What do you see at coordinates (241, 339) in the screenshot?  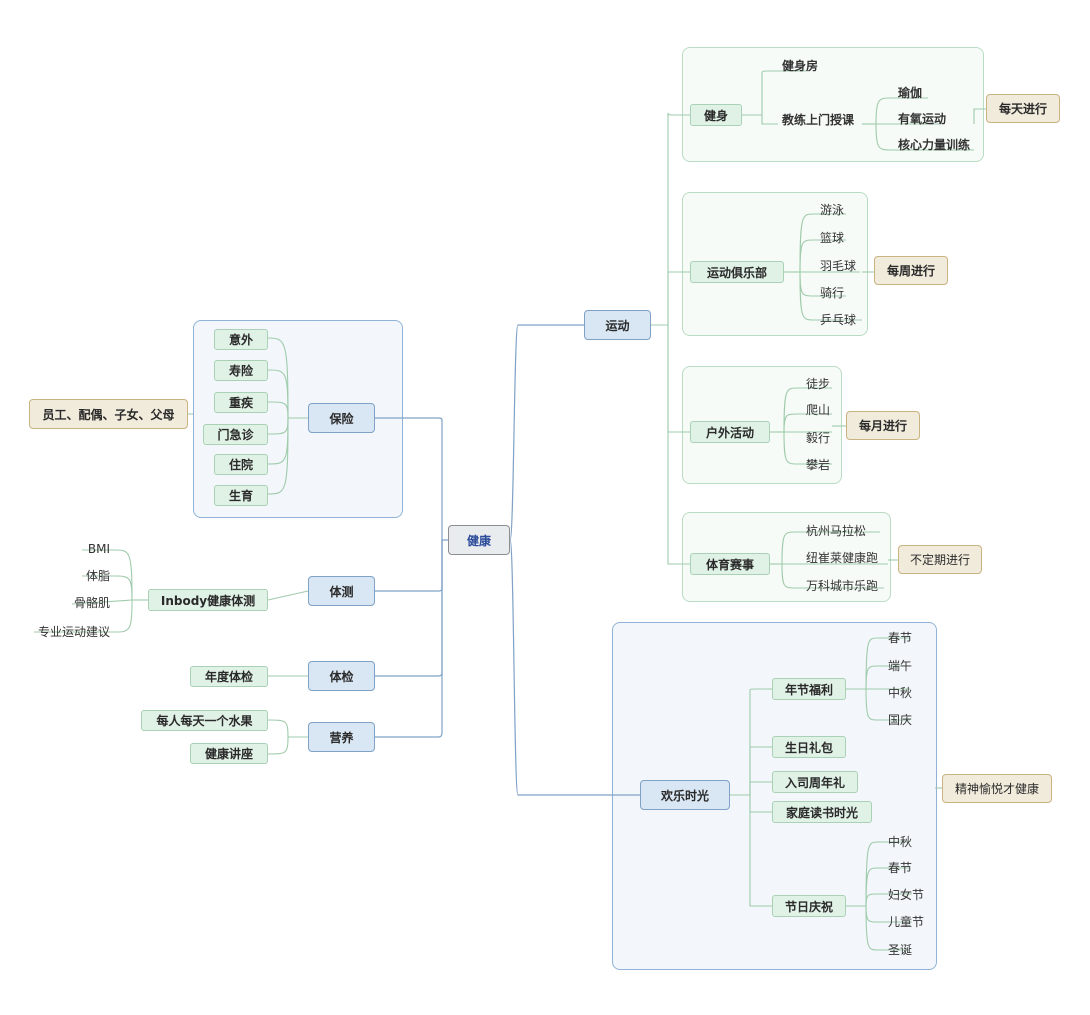 I see `insurance-item-accident: 意外` at bounding box center [241, 339].